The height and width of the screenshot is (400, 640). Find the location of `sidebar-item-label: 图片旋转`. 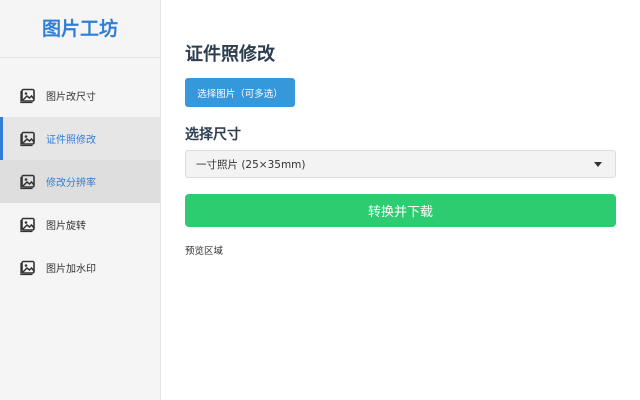

sidebar-item-label: 图片旋转 is located at coordinates (66, 226).